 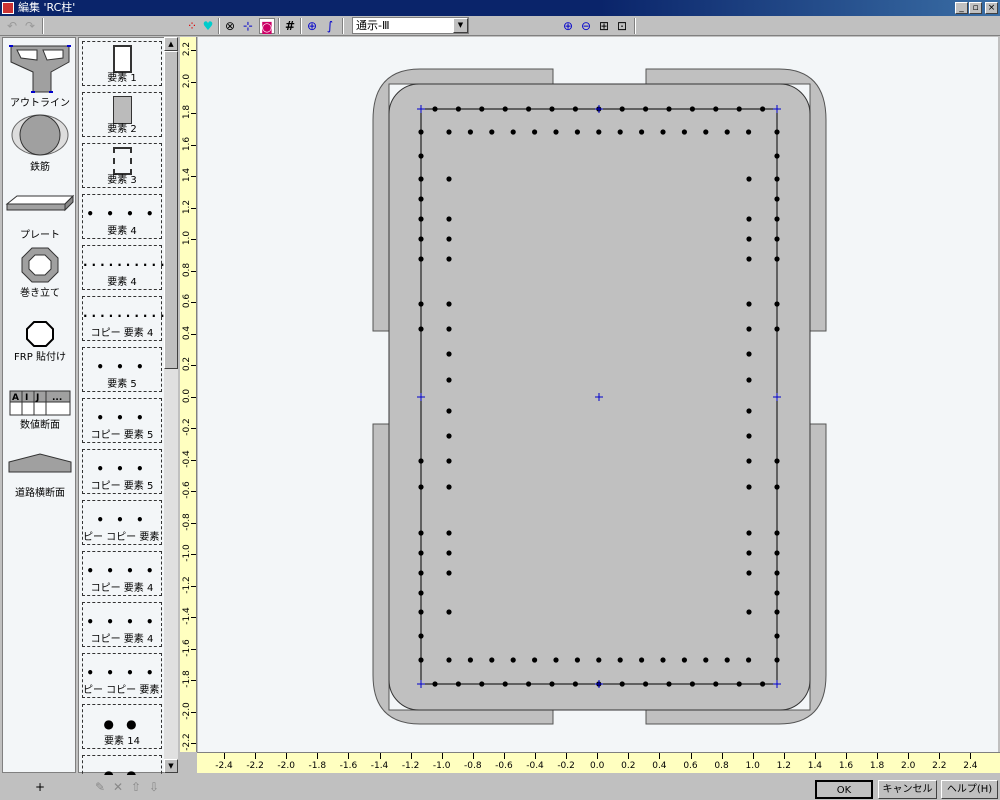 I want to click on element-list-item: 要素 3, so click(x=122, y=165).